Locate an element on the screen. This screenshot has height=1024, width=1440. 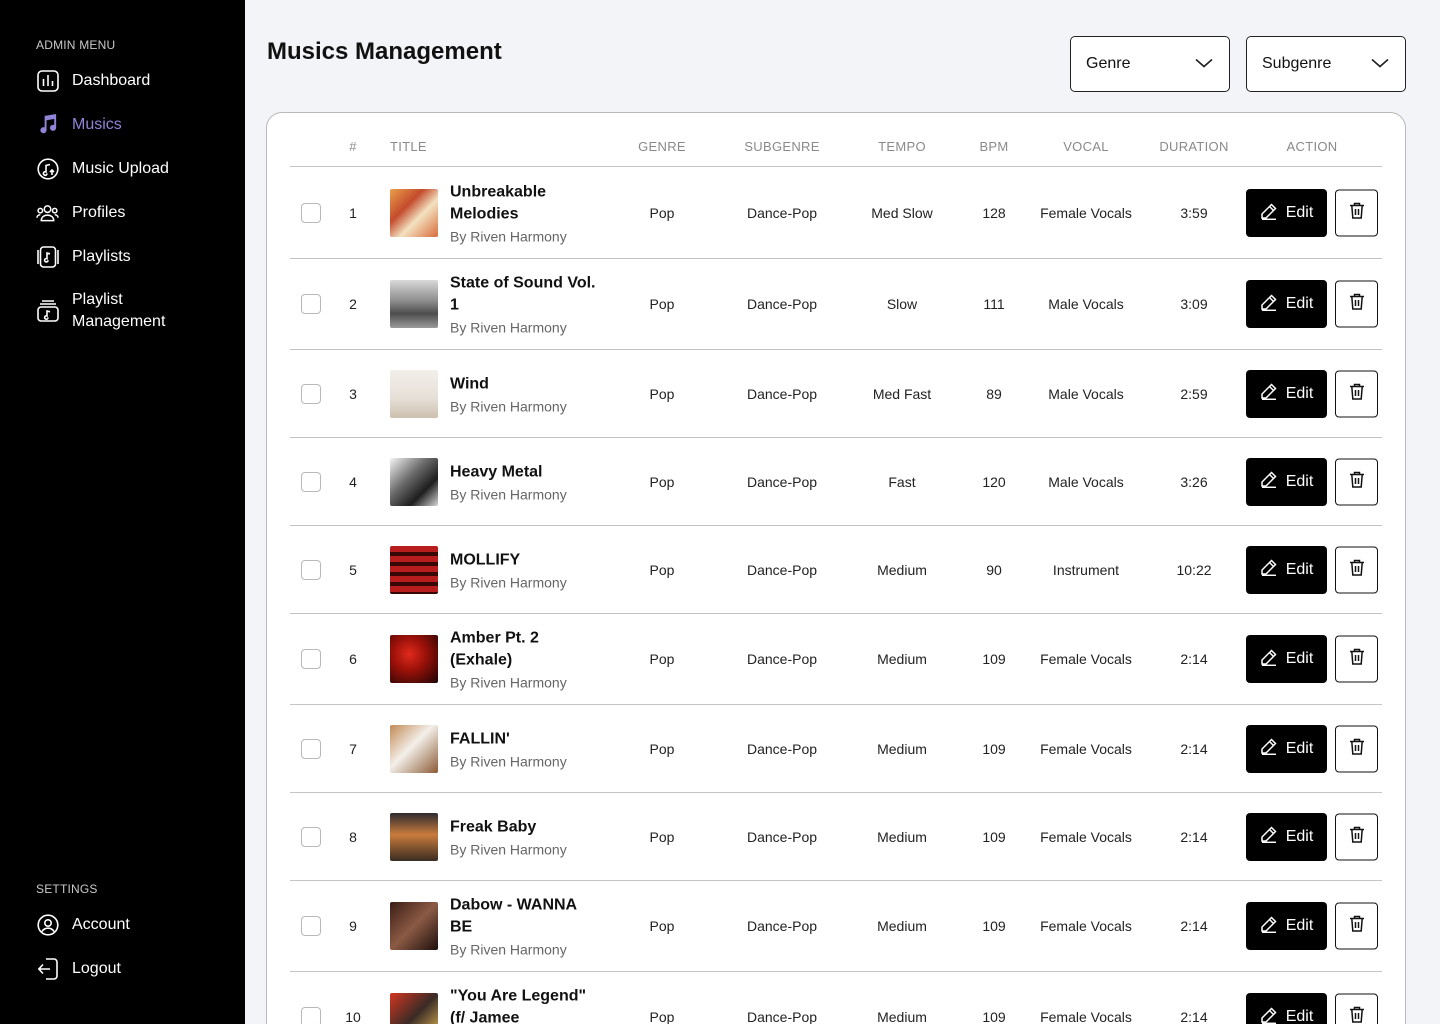
song-title: MOLLIFY is located at coordinates (485, 559).